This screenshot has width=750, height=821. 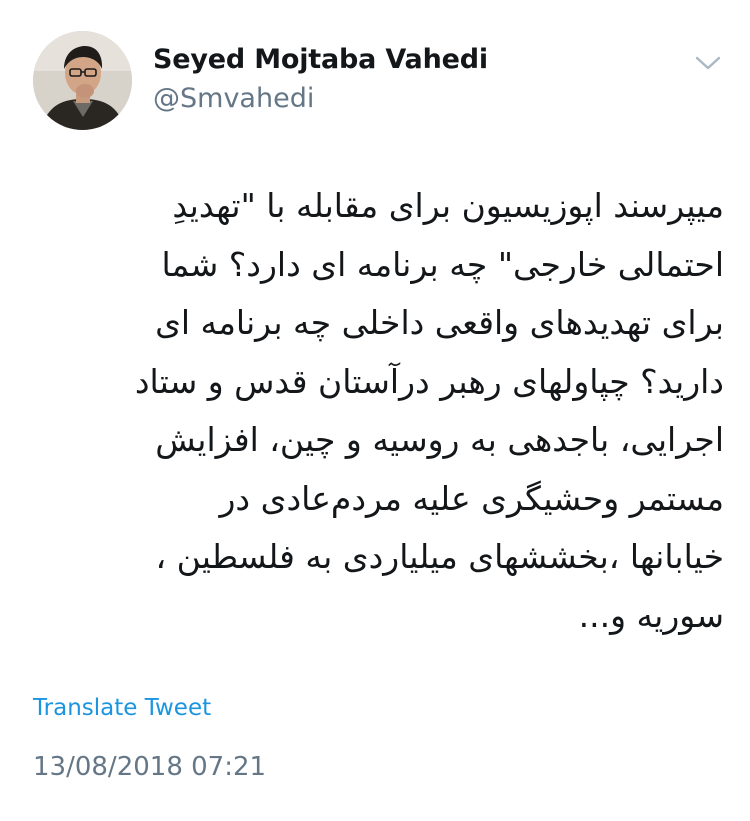 What do you see at coordinates (320, 59) in the screenshot?
I see `display-name: Seyed Mojtaba Vahedi` at bounding box center [320, 59].